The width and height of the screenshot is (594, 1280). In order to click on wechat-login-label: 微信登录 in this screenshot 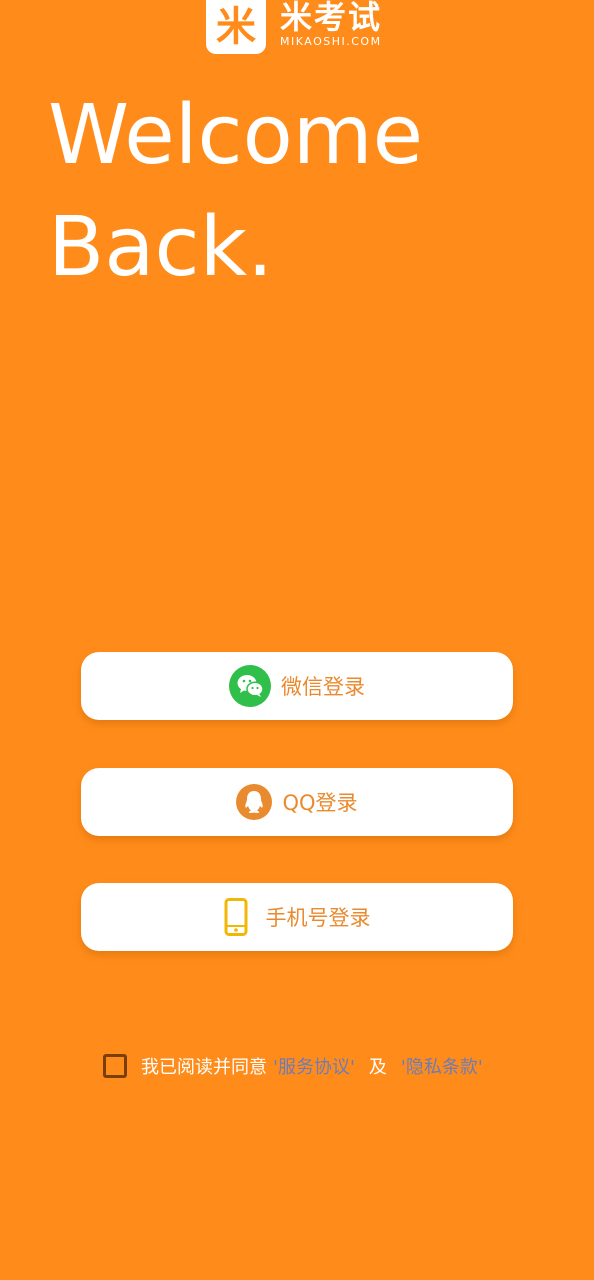, I will do `click(323, 687)`.